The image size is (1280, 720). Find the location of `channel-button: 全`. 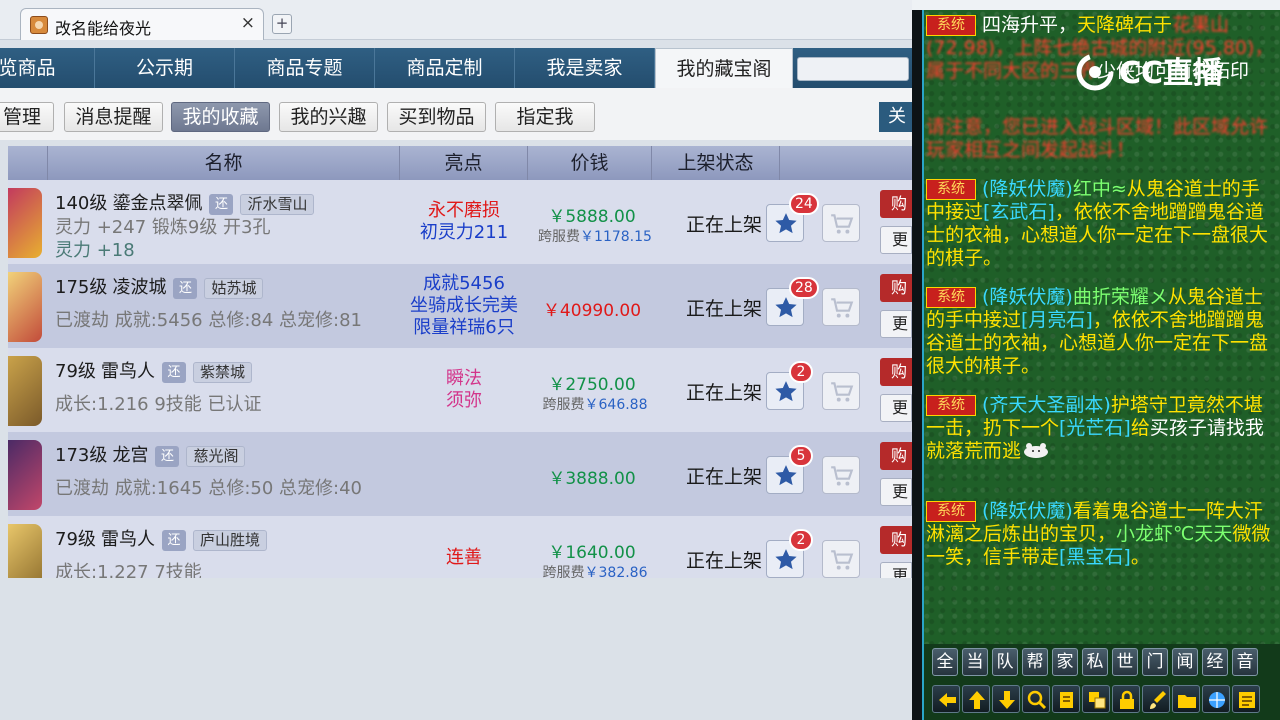

channel-button: 全 is located at coordinates (945, 662).